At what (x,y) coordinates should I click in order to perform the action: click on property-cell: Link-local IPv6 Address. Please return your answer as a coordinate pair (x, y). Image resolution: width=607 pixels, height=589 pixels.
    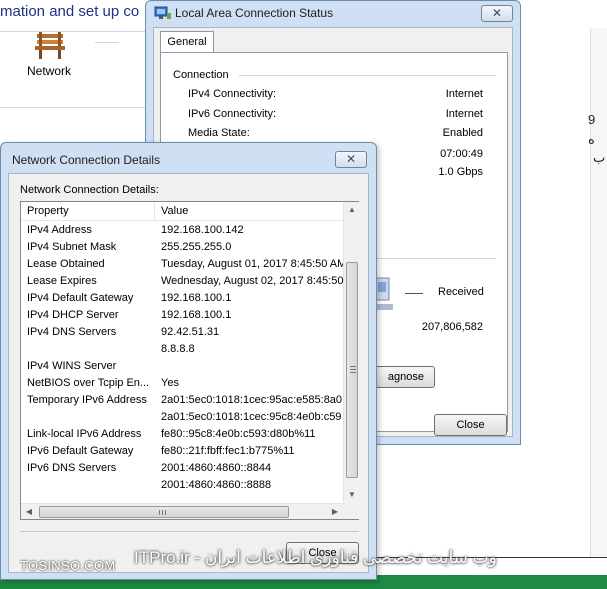
    Looking at the image, I should click on (84, 434).